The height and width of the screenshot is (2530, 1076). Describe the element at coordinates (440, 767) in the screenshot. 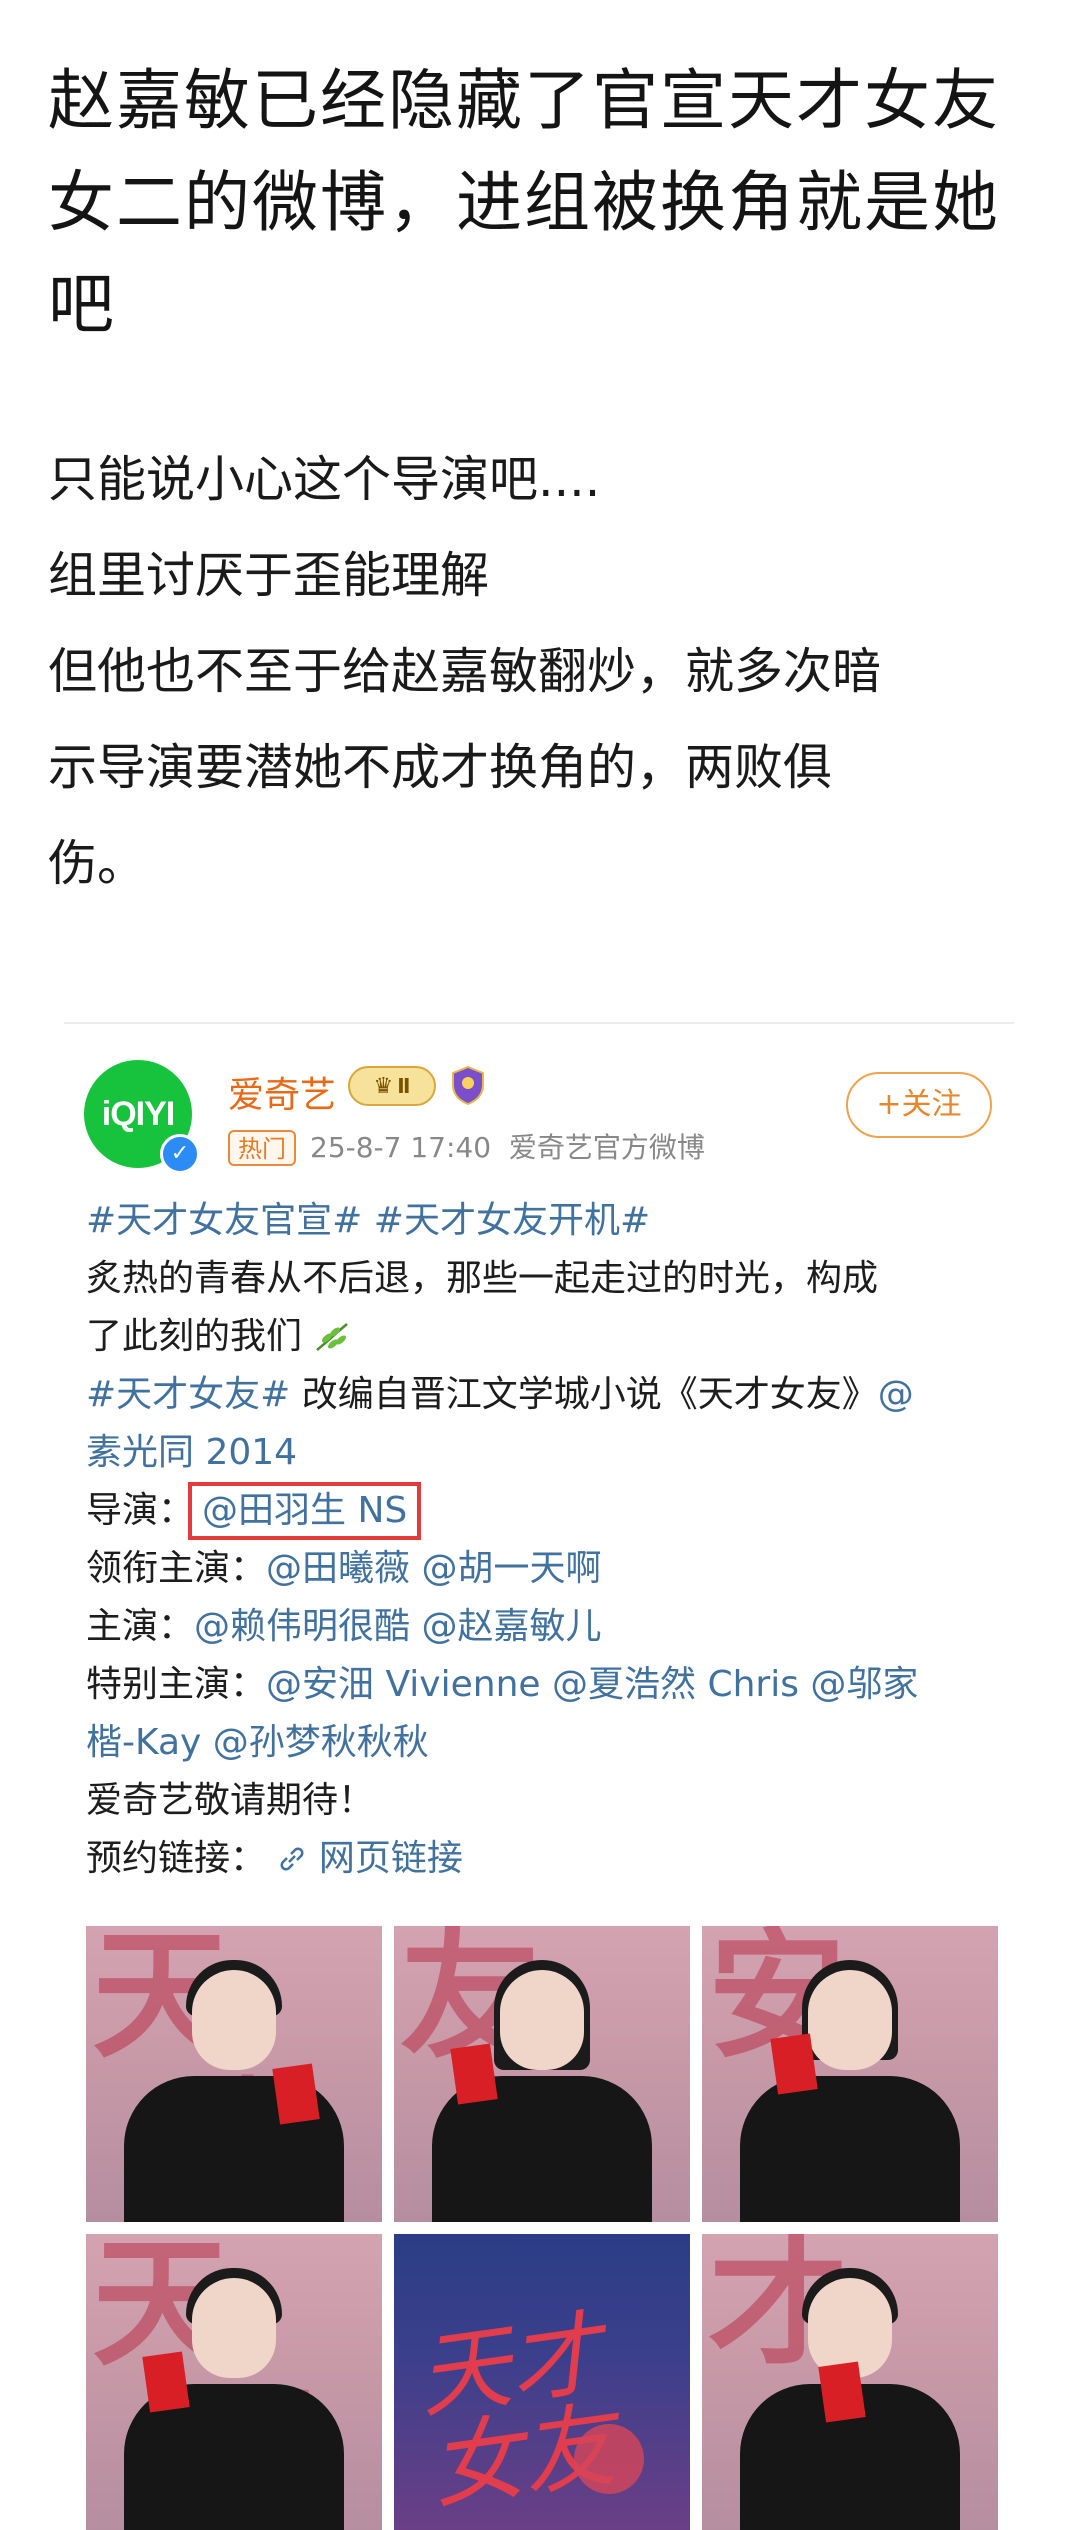

I see `body-line: 示导演要潜她不成才换角的，两败俱` at that location.